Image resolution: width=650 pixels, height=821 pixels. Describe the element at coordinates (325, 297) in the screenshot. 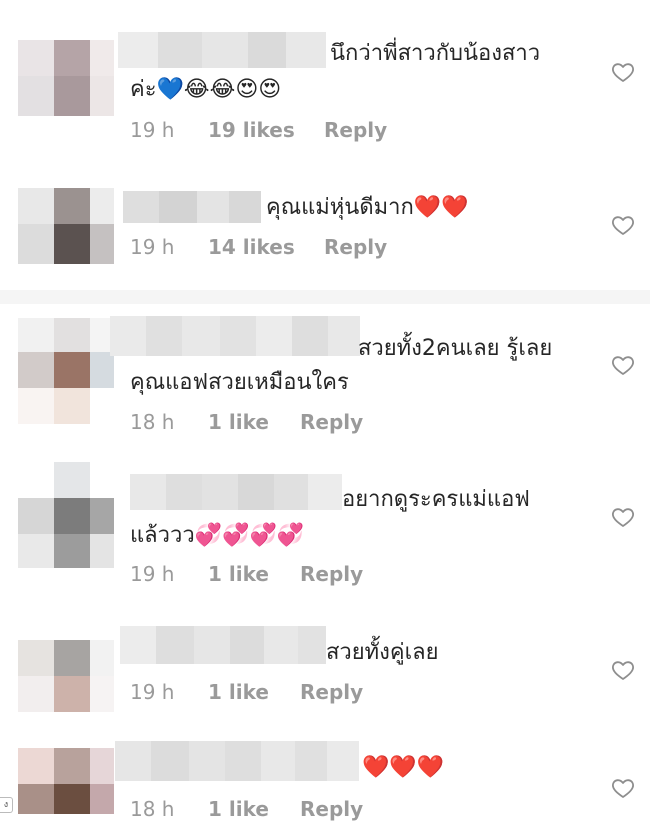

I see `comment-divider` at that location.